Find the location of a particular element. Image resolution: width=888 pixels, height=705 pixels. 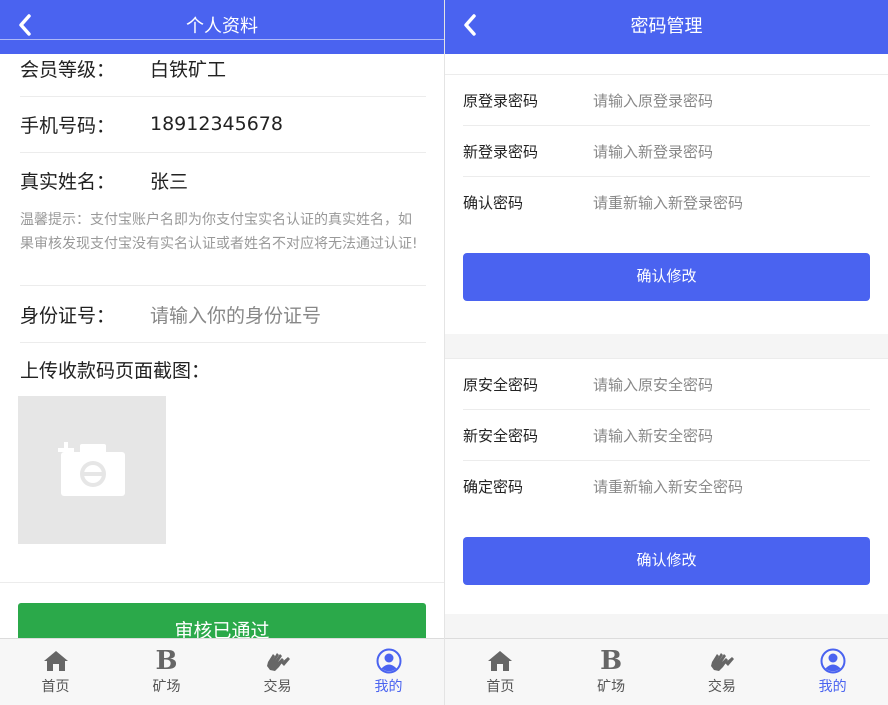

new-login-password-label: 新登录密码 is located at coordinates (501, 151).